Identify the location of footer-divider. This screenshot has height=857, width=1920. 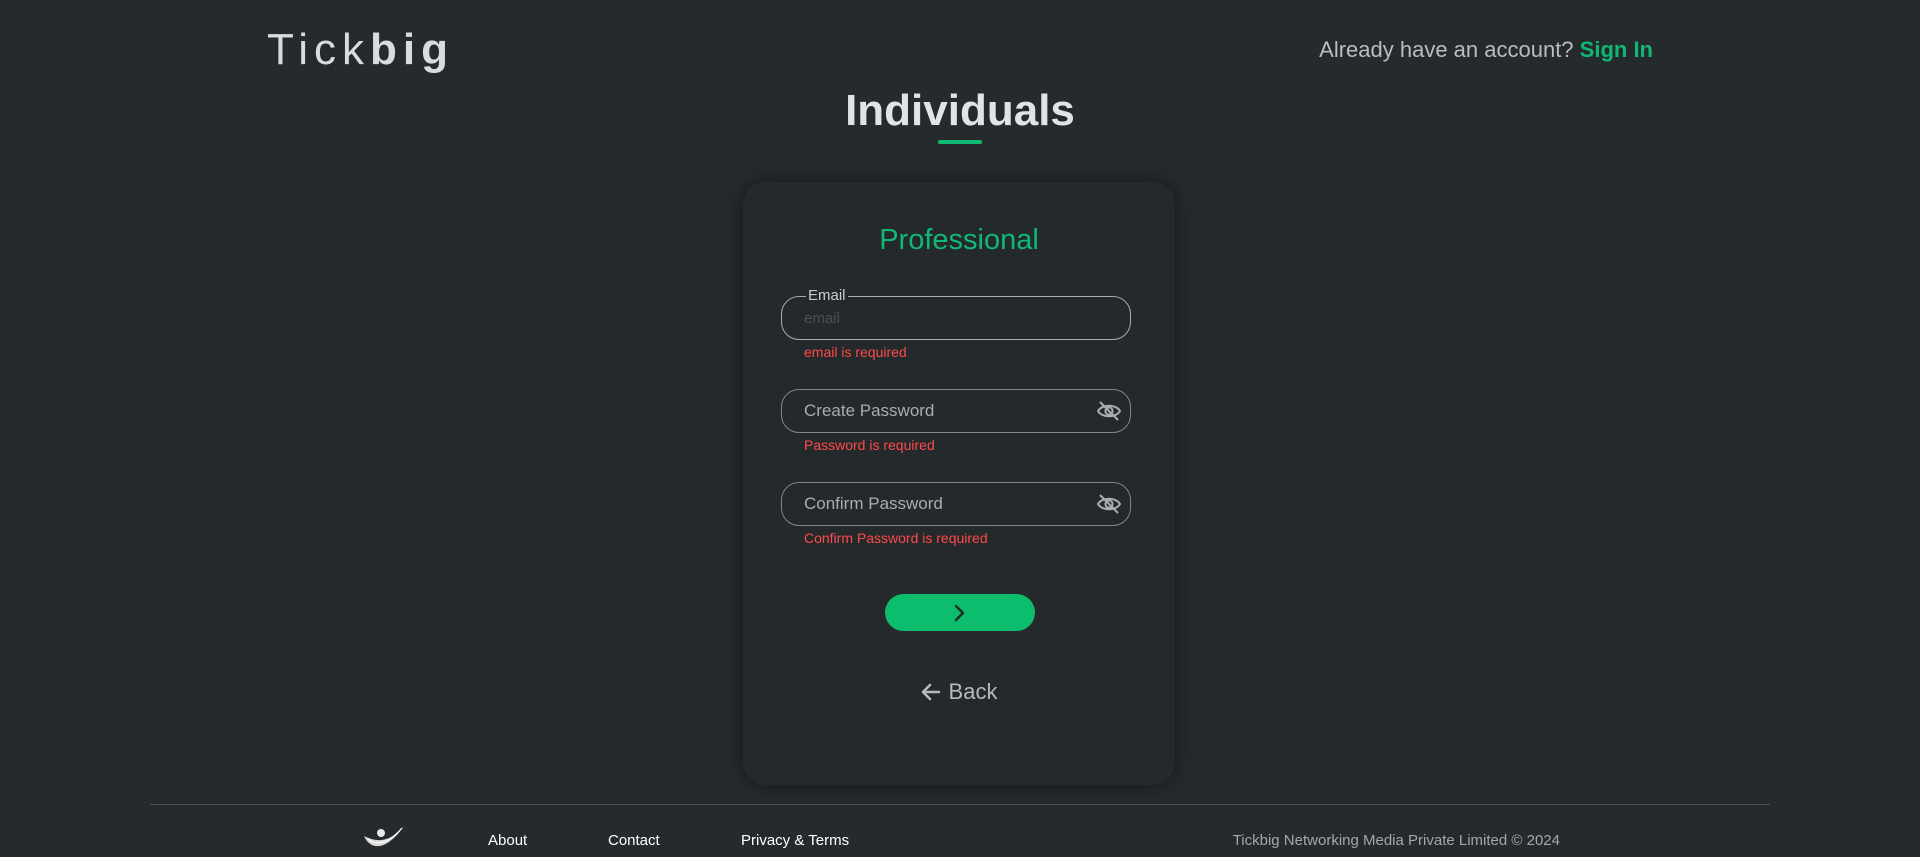
(960, 804).